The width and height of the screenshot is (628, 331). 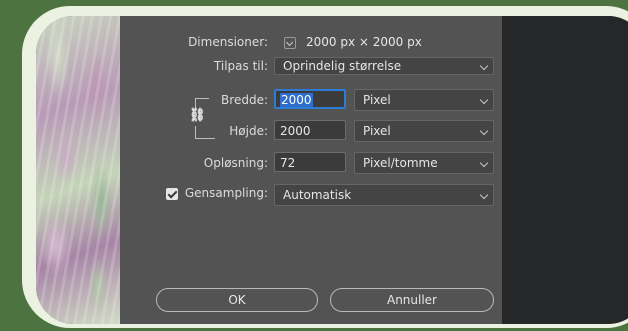 What do you see at coordinates (228, 42) in the screenshot?
I see `dimensions-label: Dimensioner:` at bounding box center [228, 42].